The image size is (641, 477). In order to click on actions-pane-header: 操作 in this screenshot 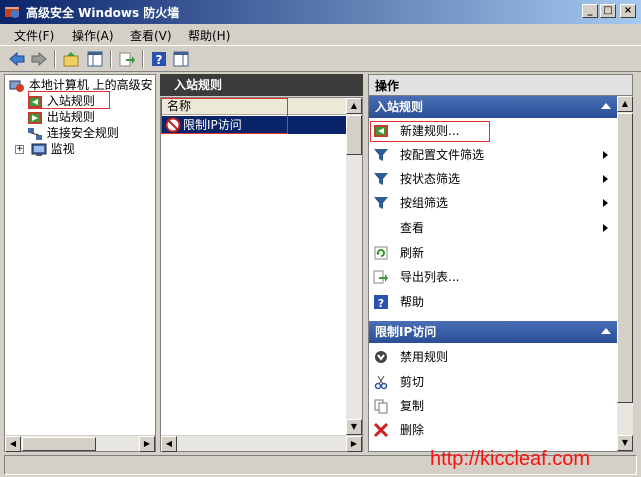, I will do `click(500, 85)`.